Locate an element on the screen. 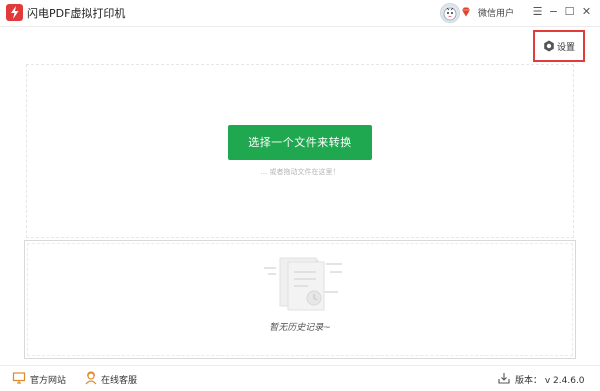 The image size is (600, 391). gear-icon is located at coordinates (549, 46).